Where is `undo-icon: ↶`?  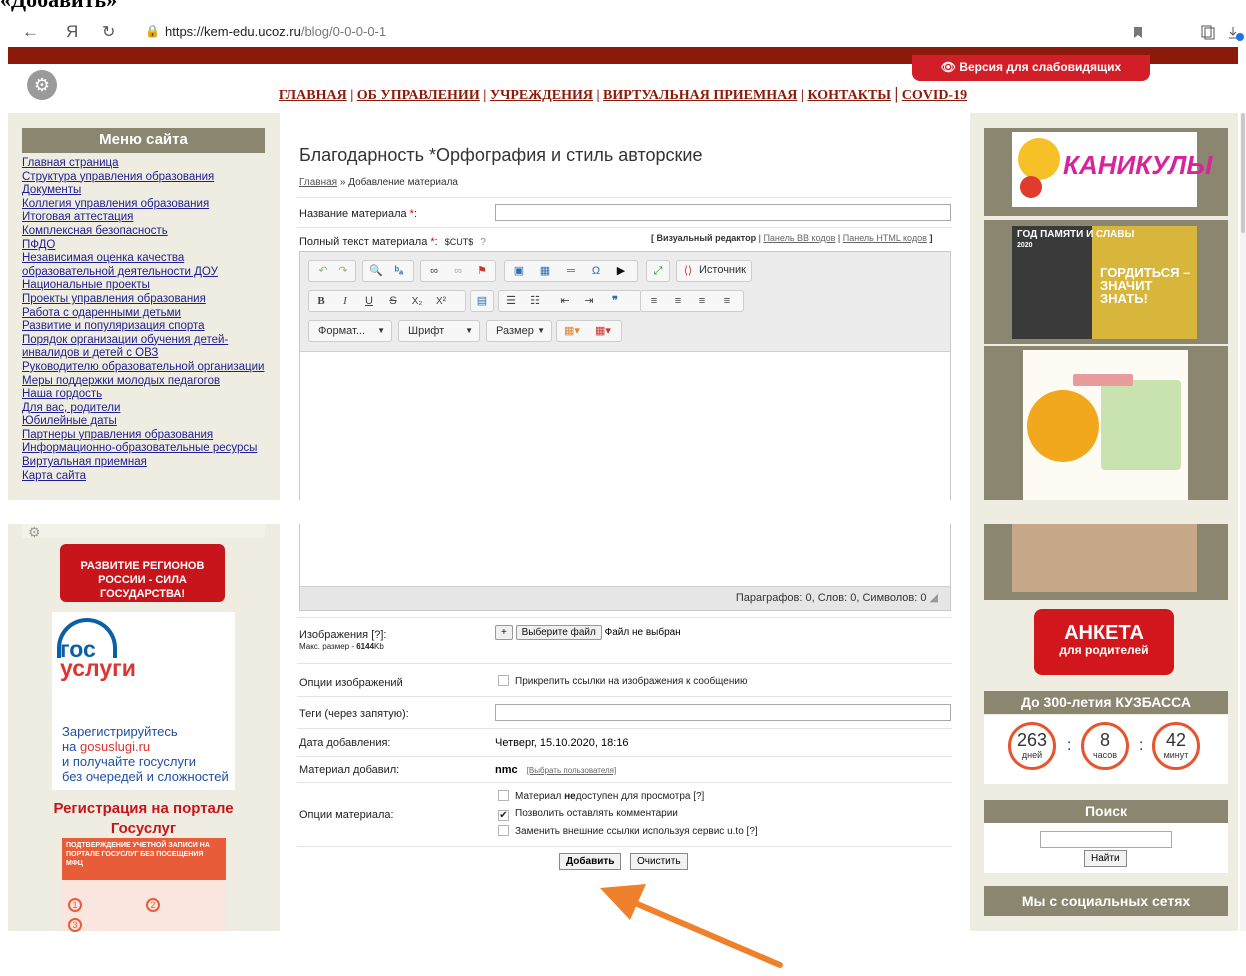 undo-icon: ↶ is located at coordinates (323, 271).